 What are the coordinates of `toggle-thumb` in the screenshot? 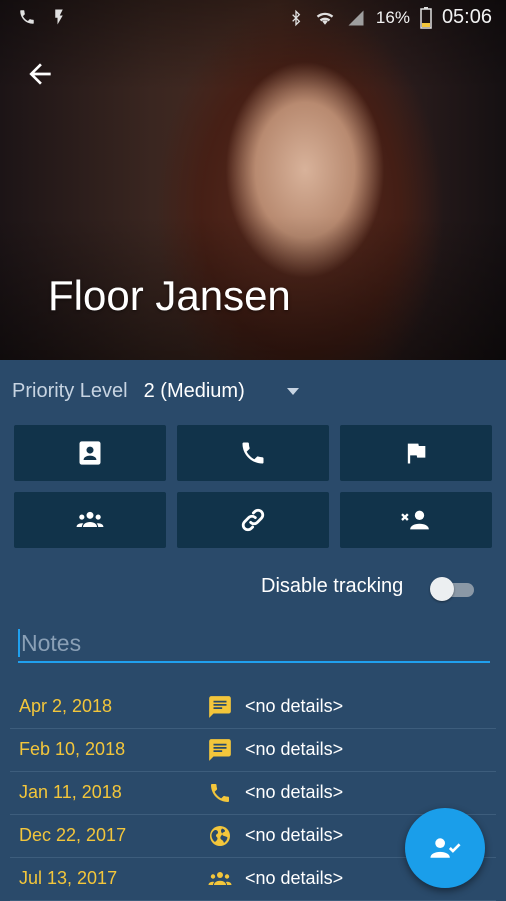 It's located at (442, 589).